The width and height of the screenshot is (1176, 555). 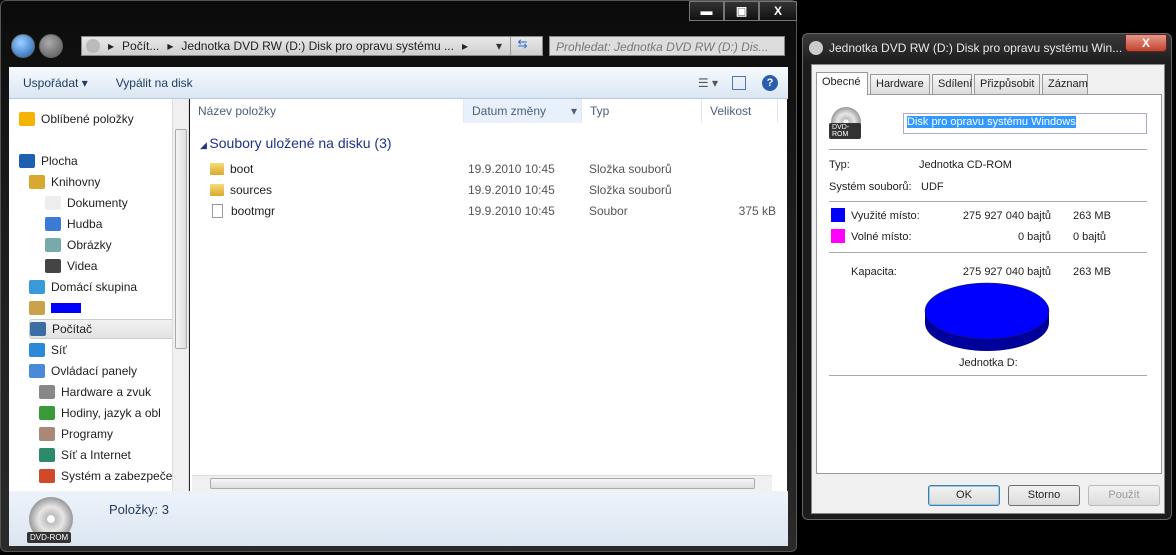 What do you see at coordinates (988, 363) in the screenshot?
I see `drive-label: Jednotka D:` at bounding box center [988, 363].